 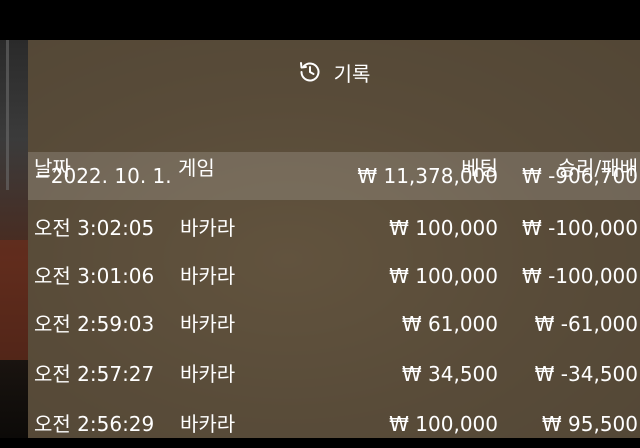 I want to click on row-time: 오전 2:57:27, so click(x=94, y=374).